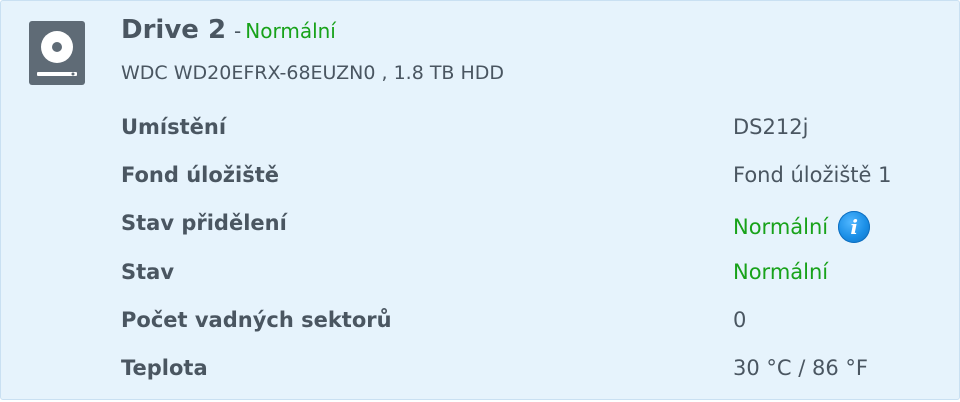 The image size is (960, 402). I want to click on detail-label: Fond úložiště, so click(200, 175).